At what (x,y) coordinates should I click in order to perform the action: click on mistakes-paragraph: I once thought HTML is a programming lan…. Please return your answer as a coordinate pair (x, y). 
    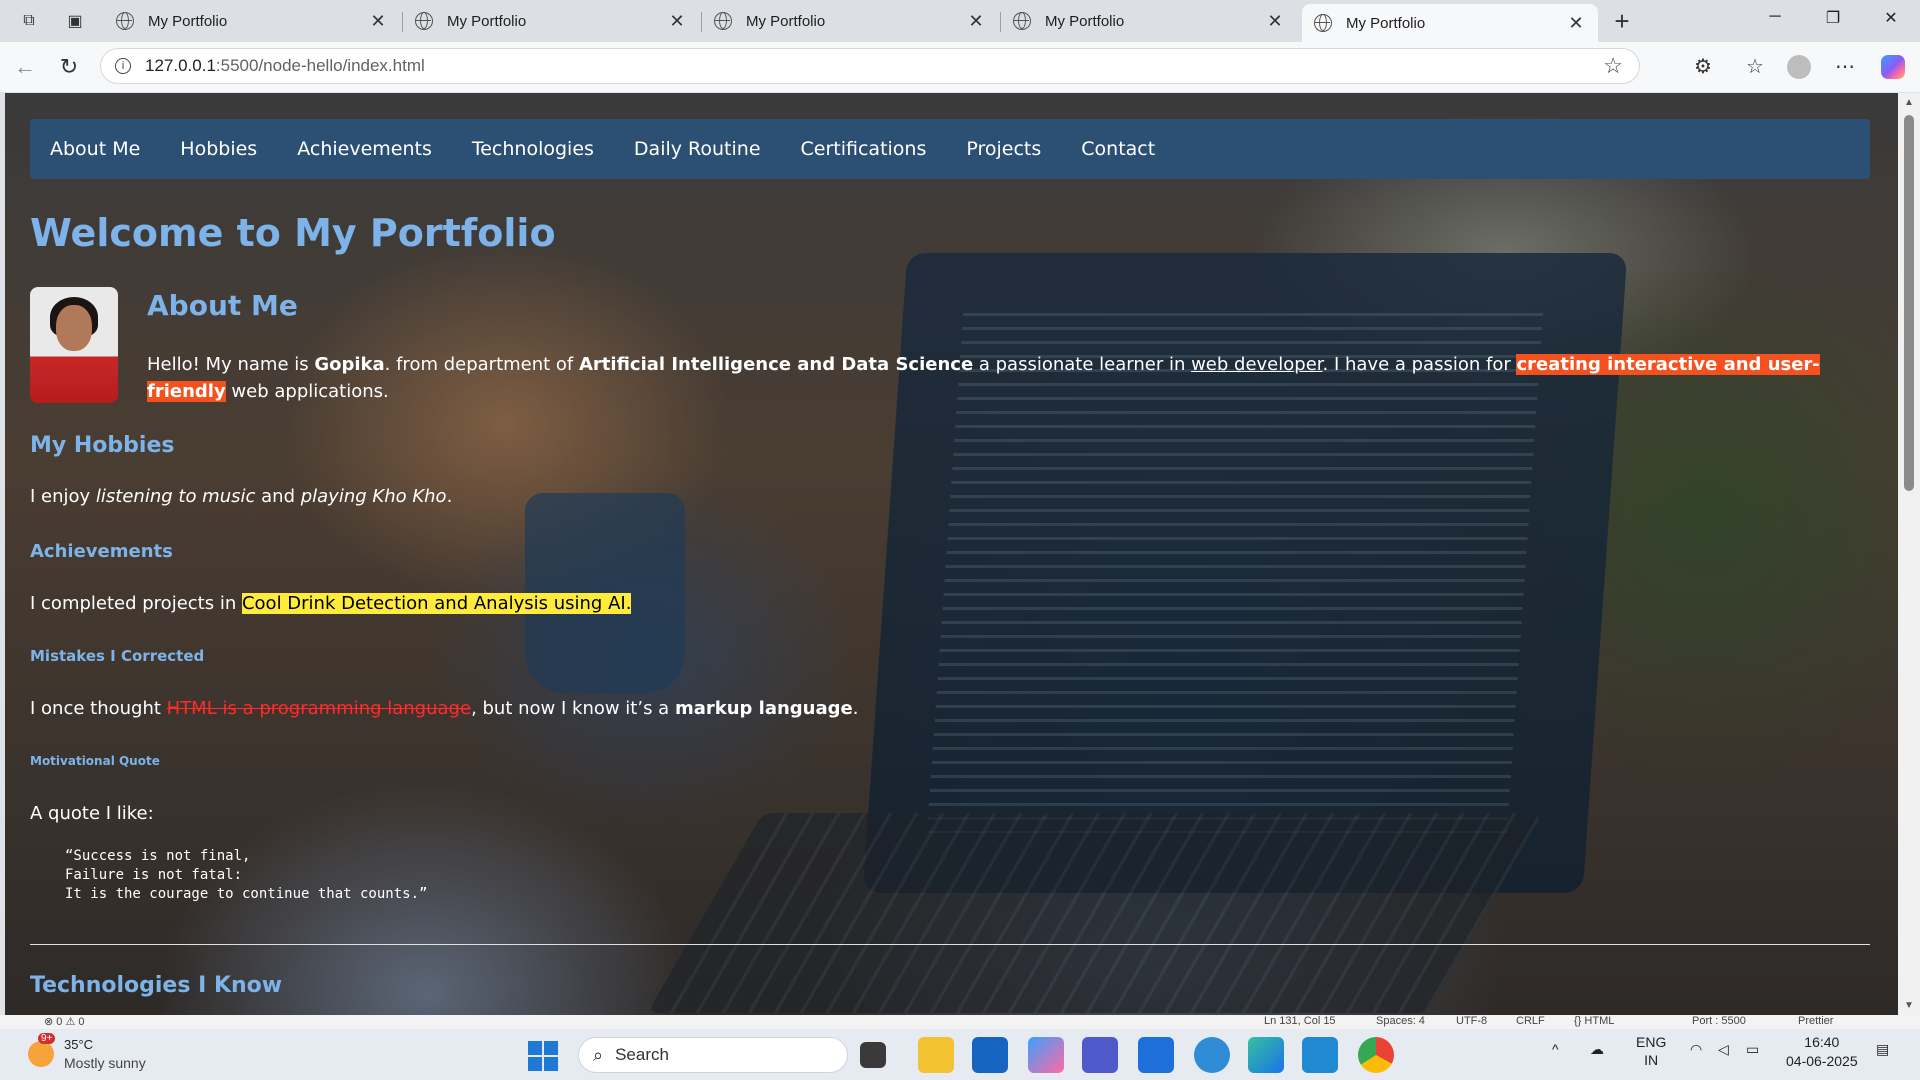
    Looking at the image, I should click on (444, 708).